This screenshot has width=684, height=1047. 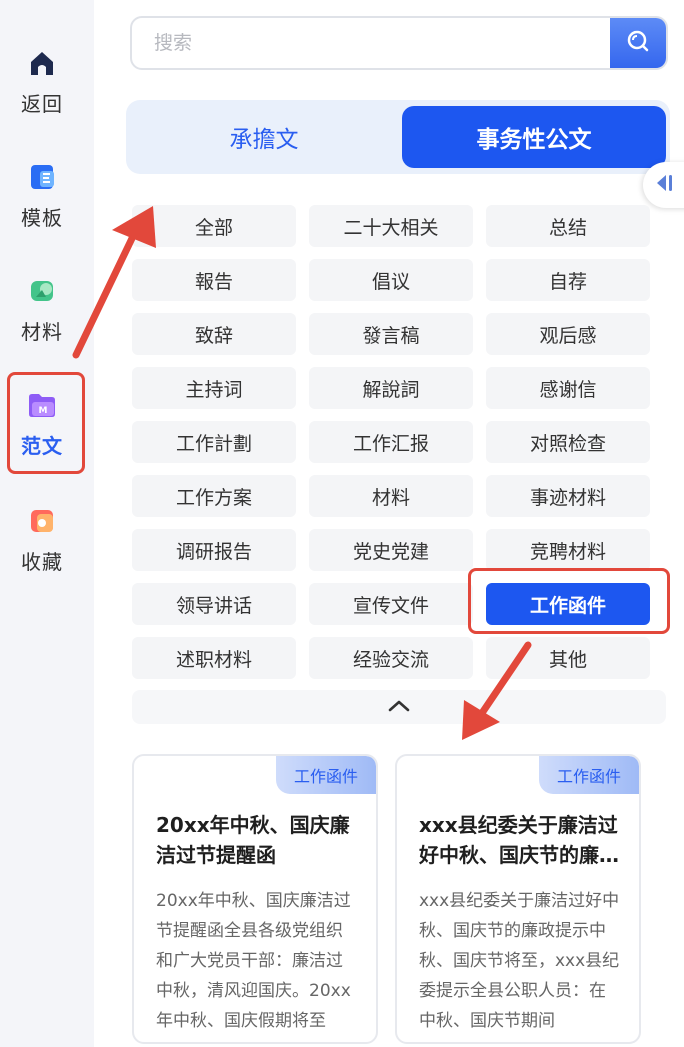 What do you see at coordinates (214, 388) in the screenshot?
I see `category-chip: 主持词` at bounding box center [214, 388].